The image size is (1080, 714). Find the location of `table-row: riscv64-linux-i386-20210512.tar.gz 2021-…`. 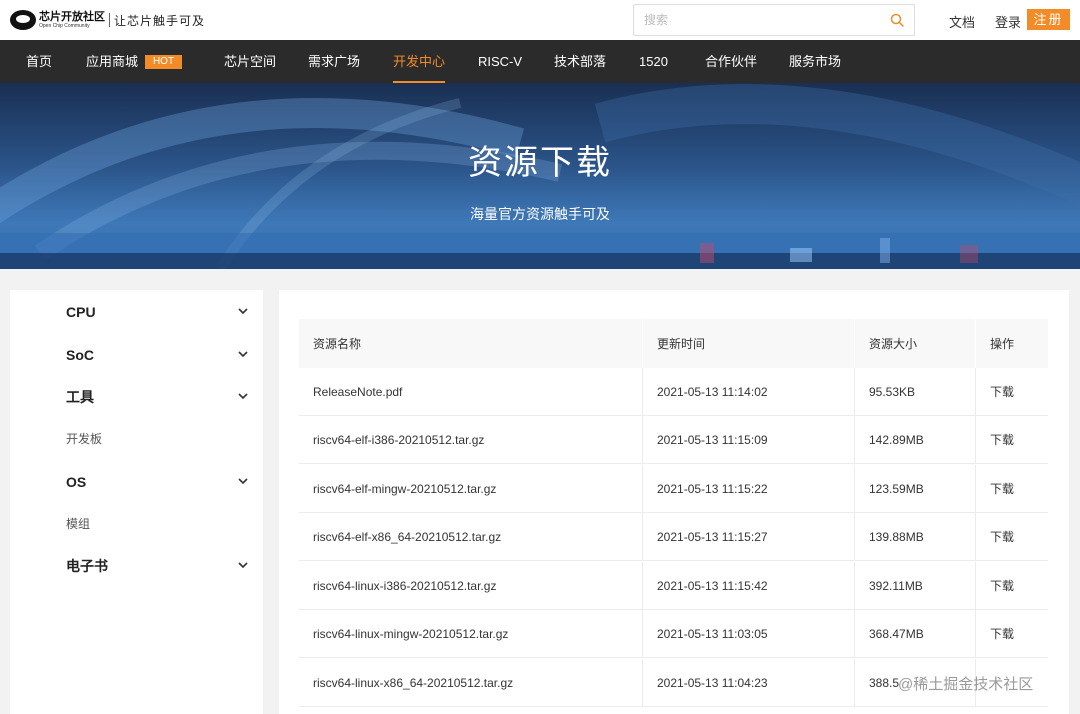

table-row: riscv64-linux-i386-20210512.tar.gz 2021-… is located at coordinates (673, 586).